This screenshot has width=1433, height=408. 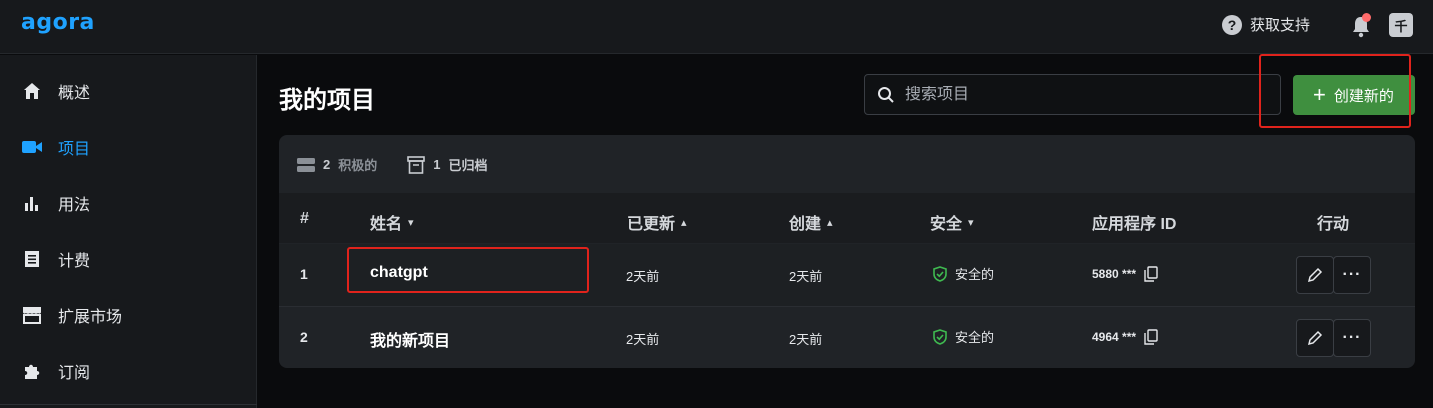 What do you see at coordinates (437, 164) in the screenshot?
I see `archived-count: 1` at bounding box center [437, 164].